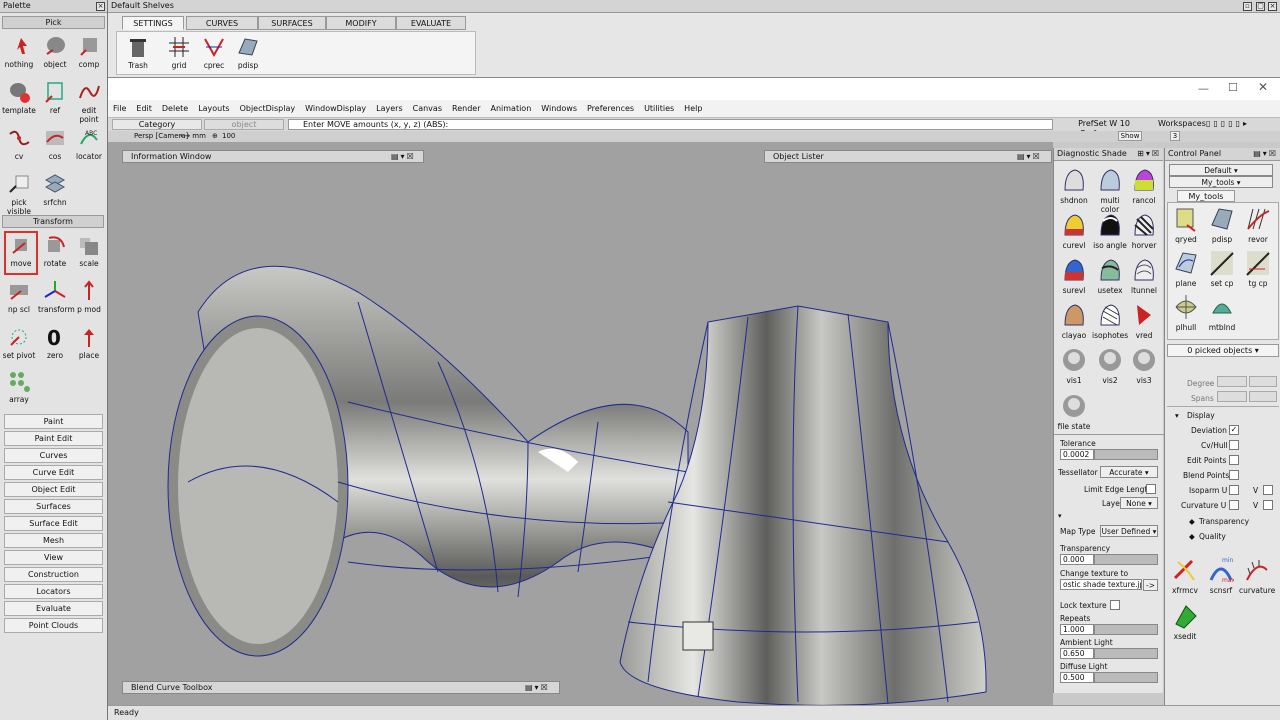 The image size is (1280, 720). I want to click on tool-mtblnd: mtblnd, so click(1222, 312).